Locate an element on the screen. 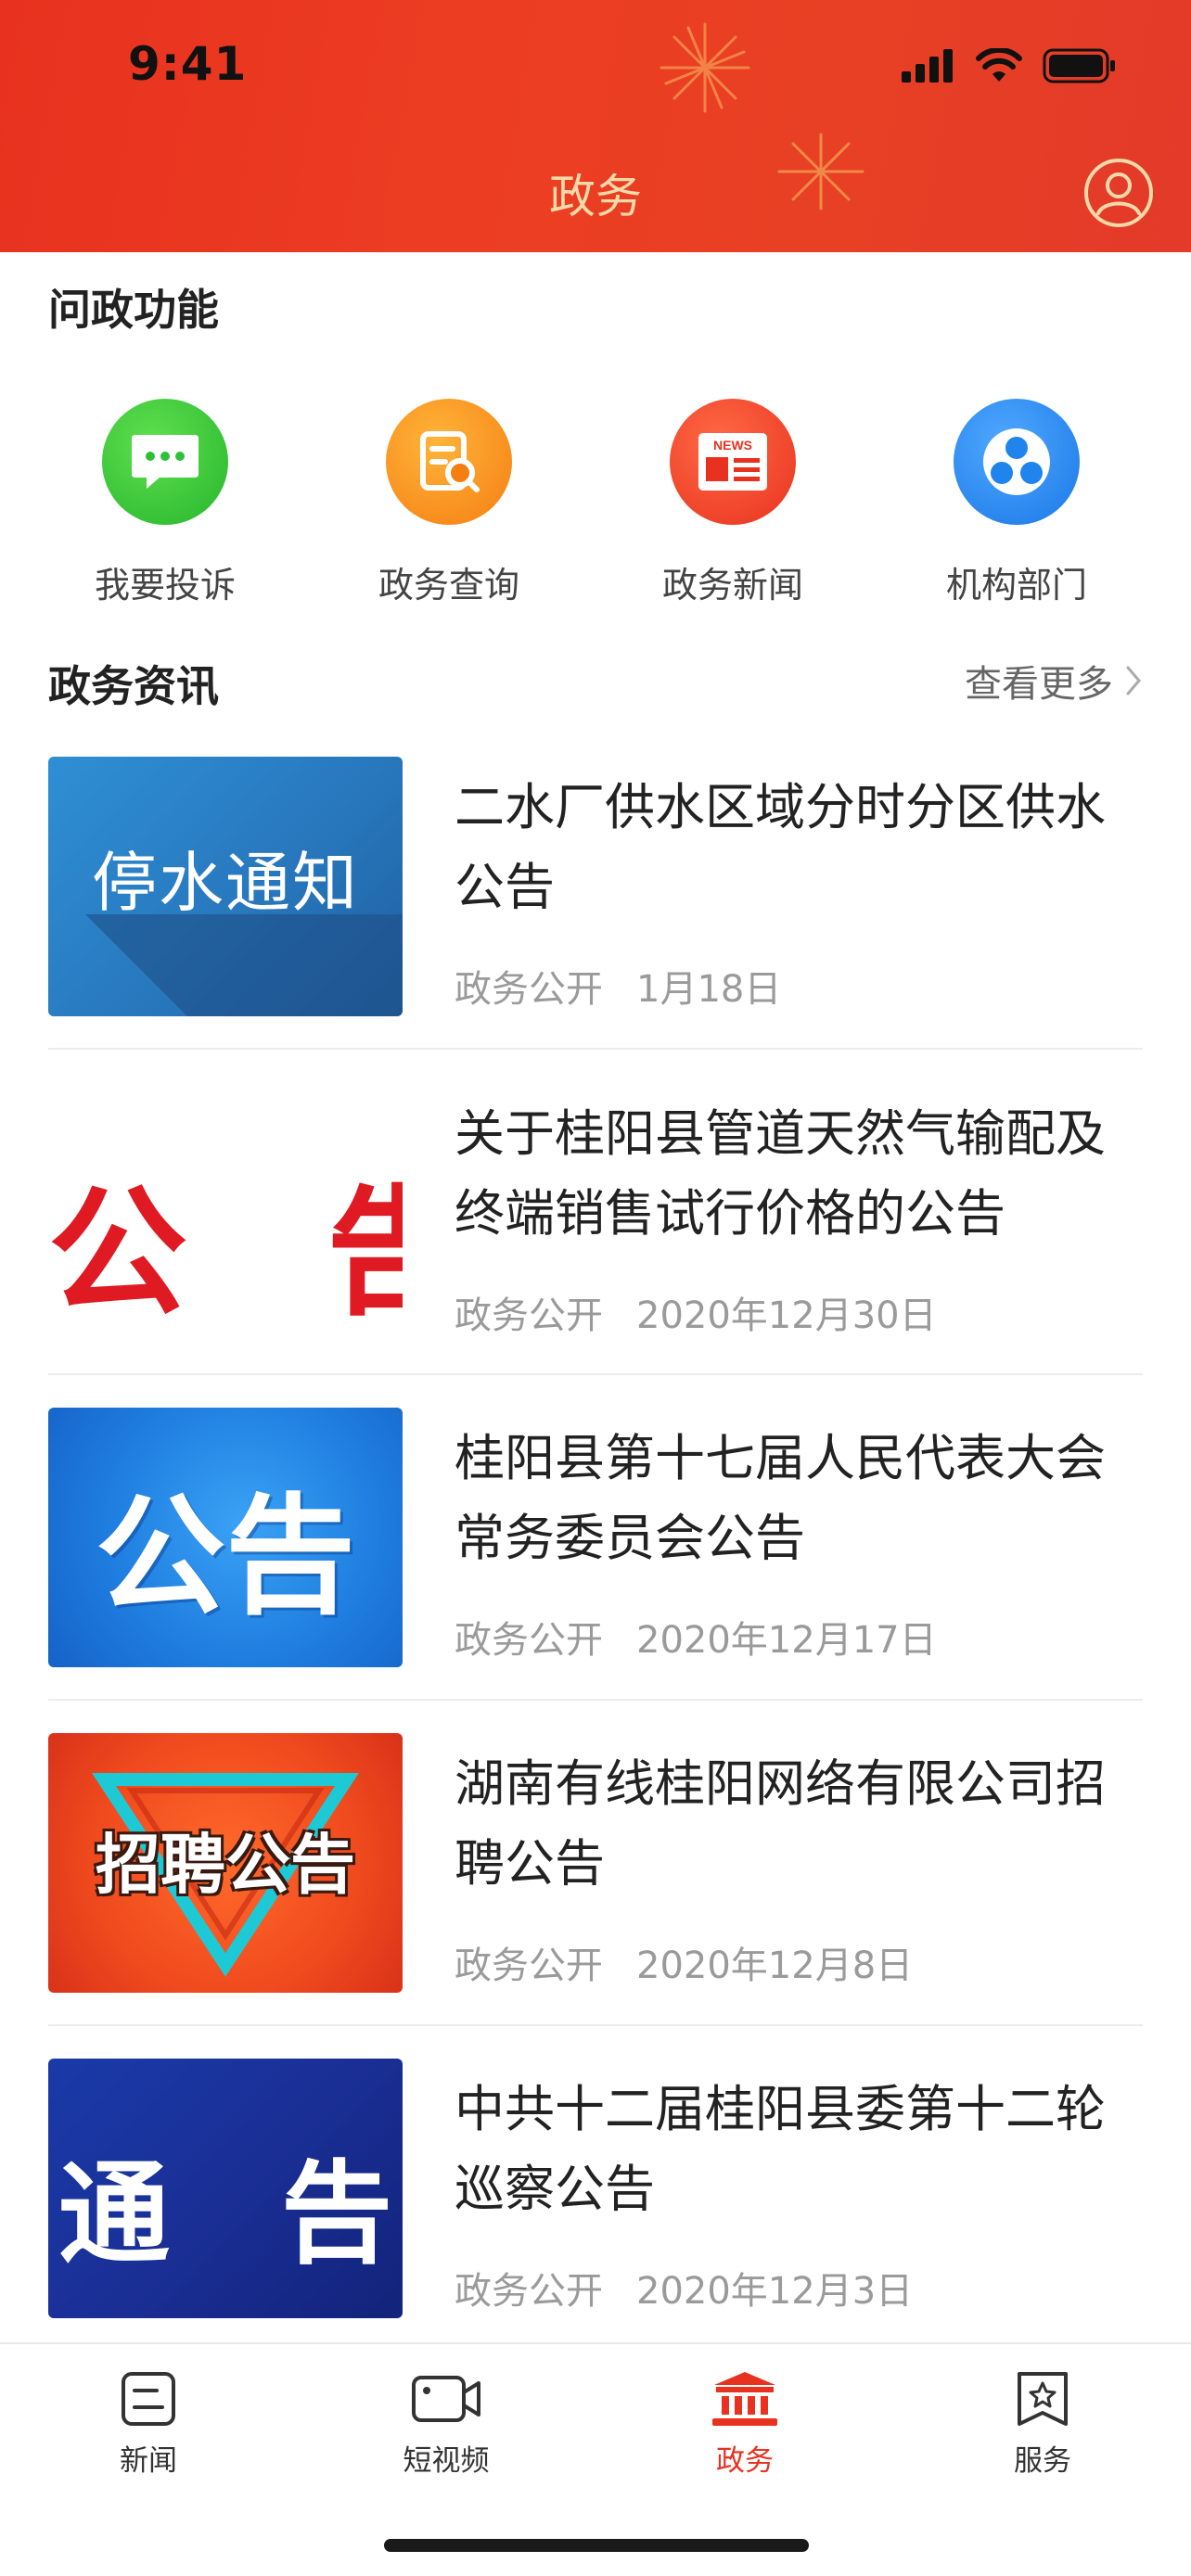 Image resolution: width=1191 pixels, height=2576 pixels. news-thumbnail: 通 告 is located at coordinates (225, 2188).